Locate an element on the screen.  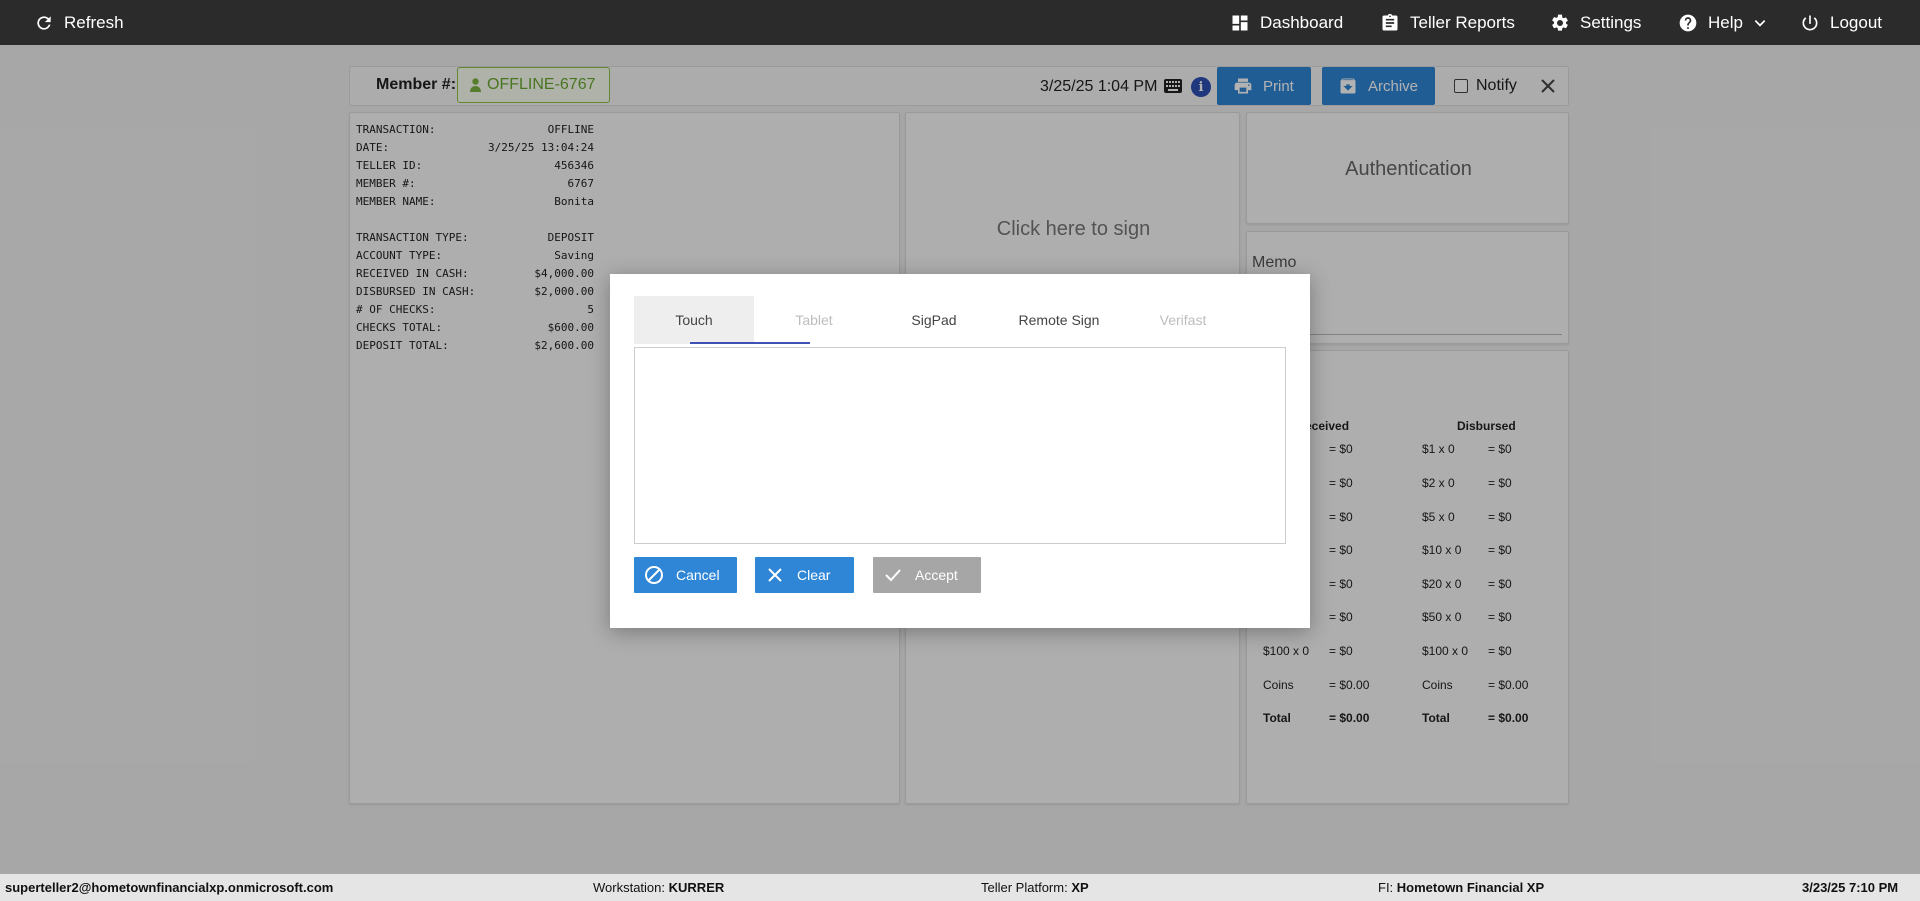
footer-fi-label: FI: is located at coordinates (1386, 887).